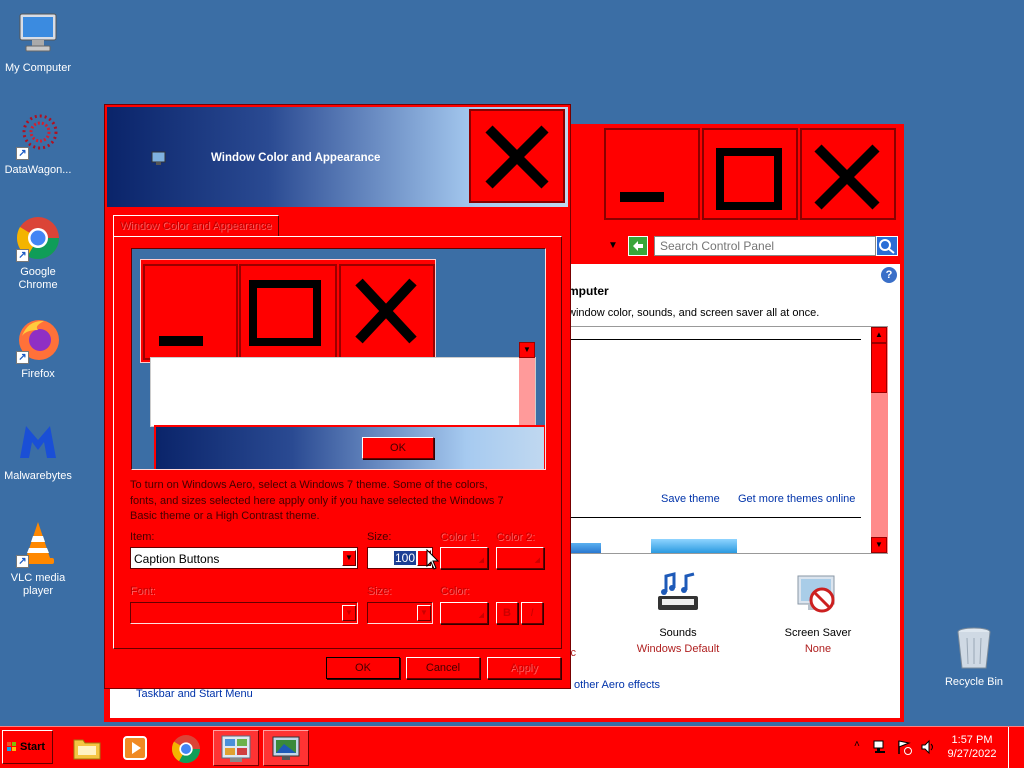 The height and width of the screenshot is (768, 1024). What do you see at coordinates (690, 499) in the screenshot?
I see `save-theme-link: Save theme` at bounding box center [690, 499].